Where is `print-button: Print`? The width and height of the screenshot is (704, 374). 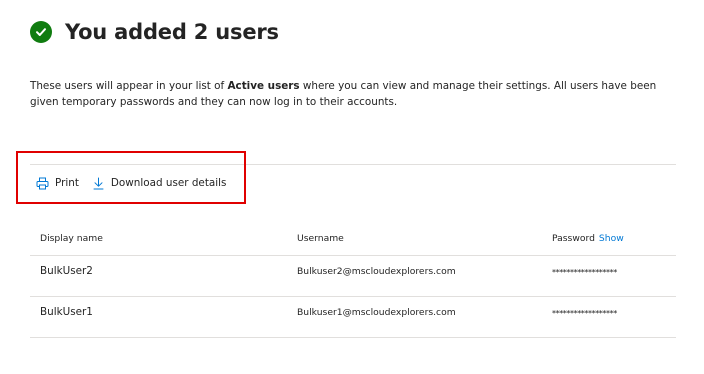
print-button: Print is located at coordinates (57, 183).